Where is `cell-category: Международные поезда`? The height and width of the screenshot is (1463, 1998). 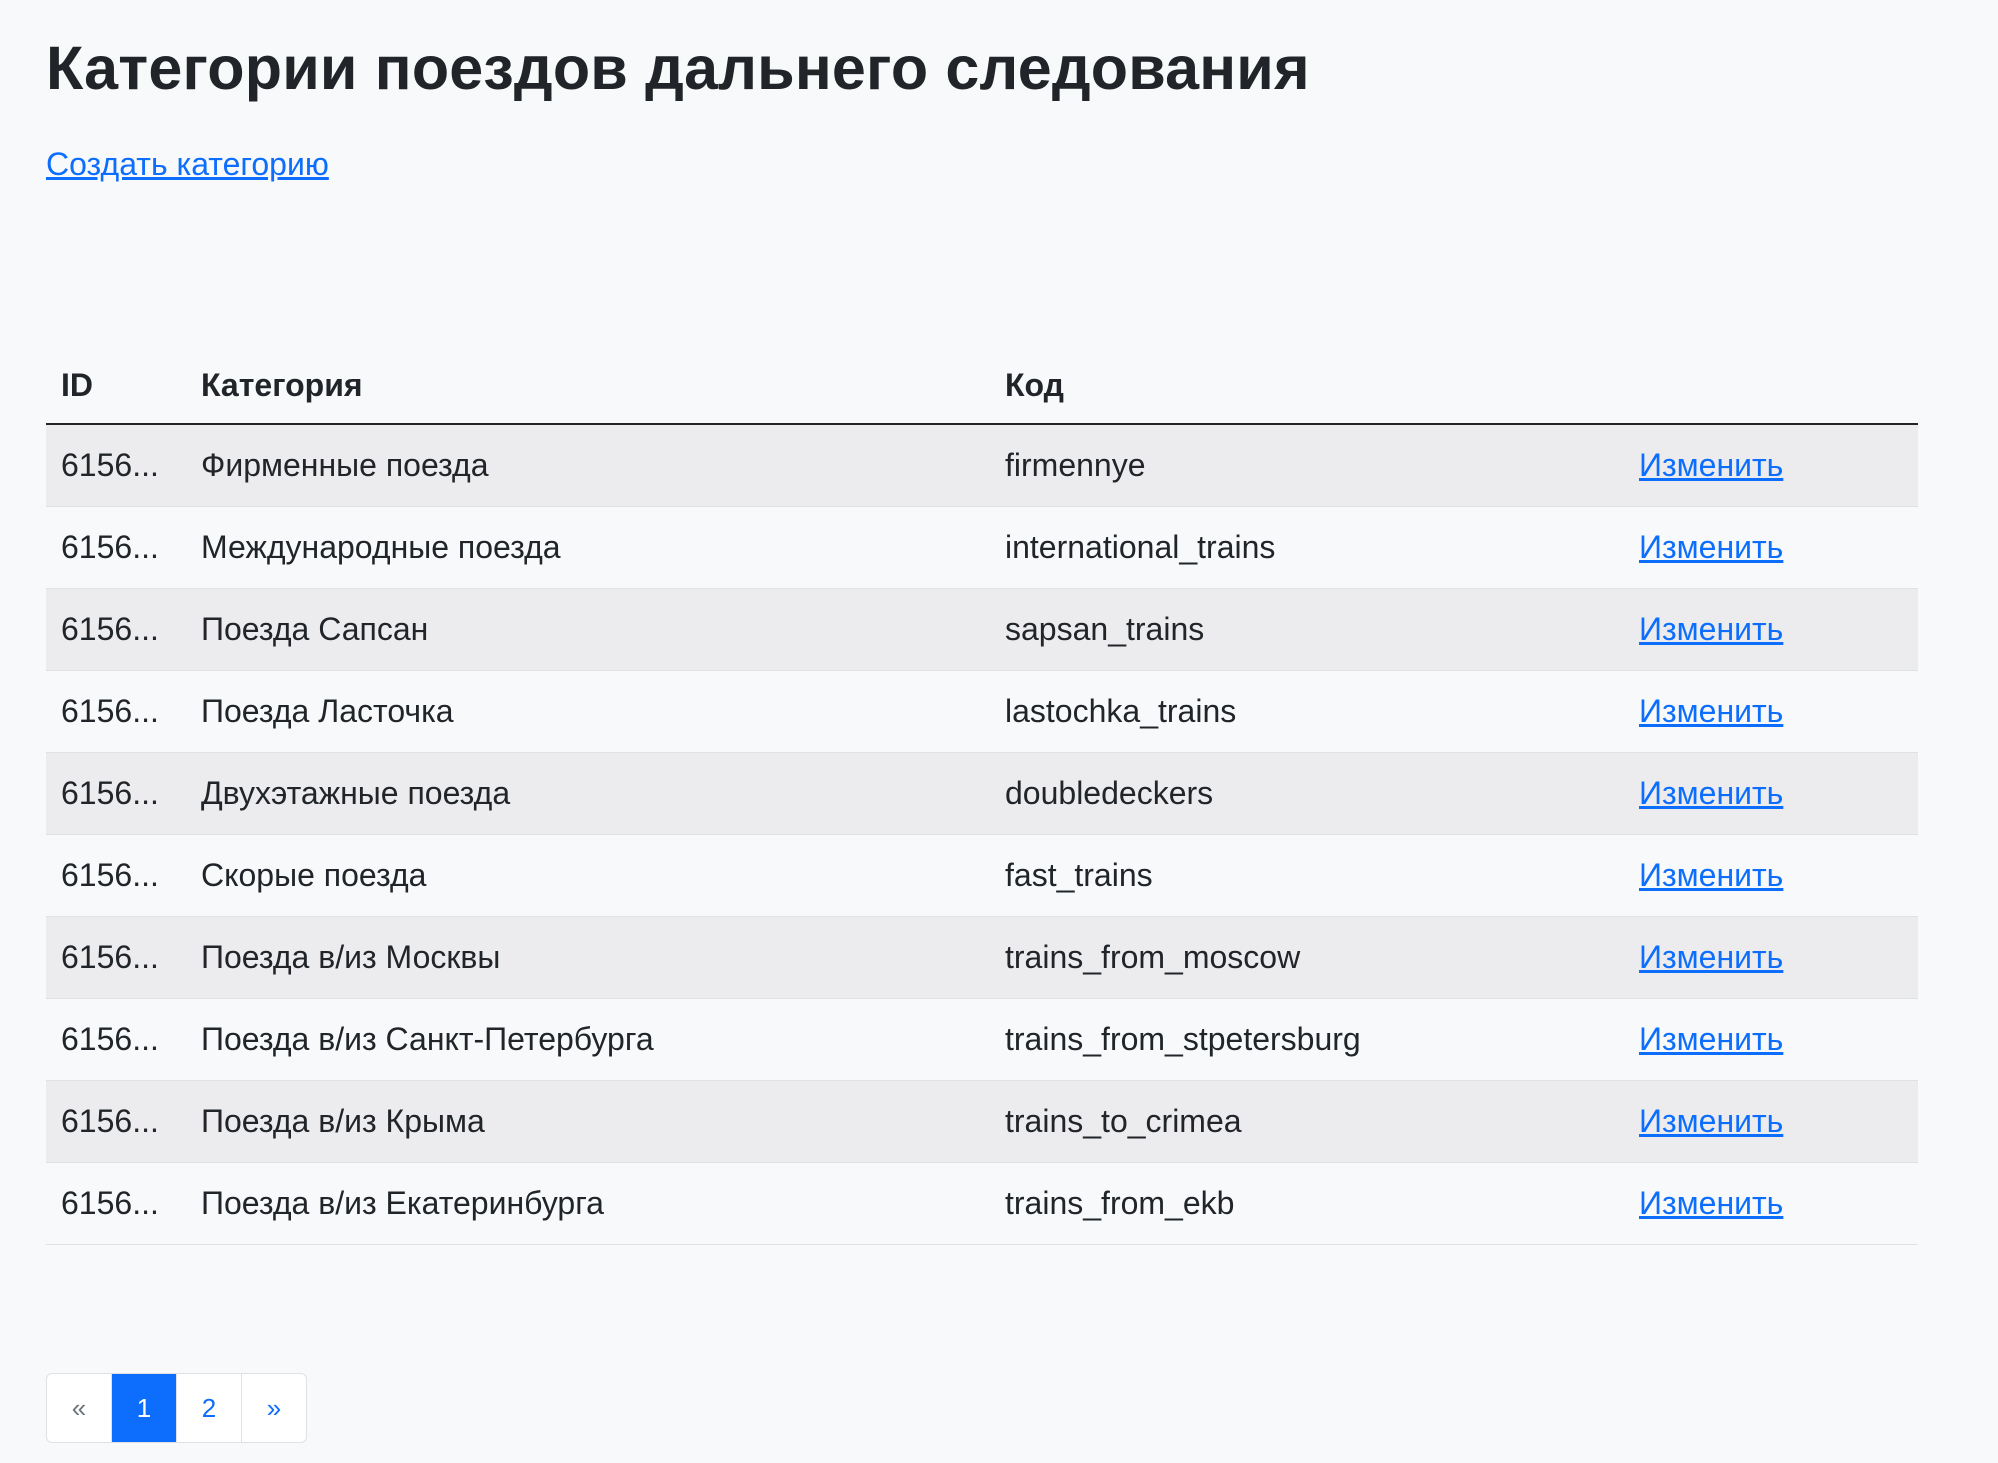
cell-category: Международные поезда is located at coordinates (588, 547).